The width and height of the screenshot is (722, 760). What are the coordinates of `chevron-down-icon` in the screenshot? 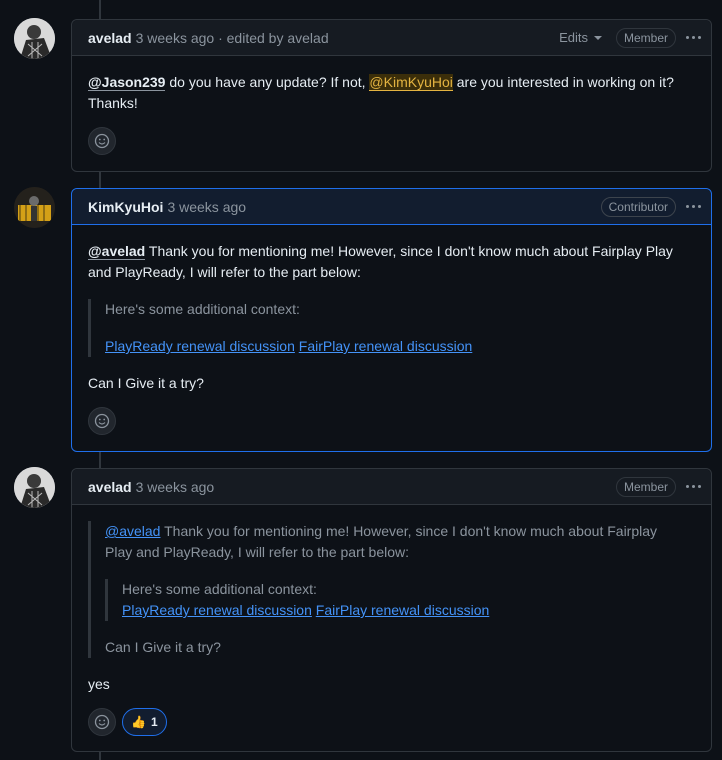 It's located at (597, 37).